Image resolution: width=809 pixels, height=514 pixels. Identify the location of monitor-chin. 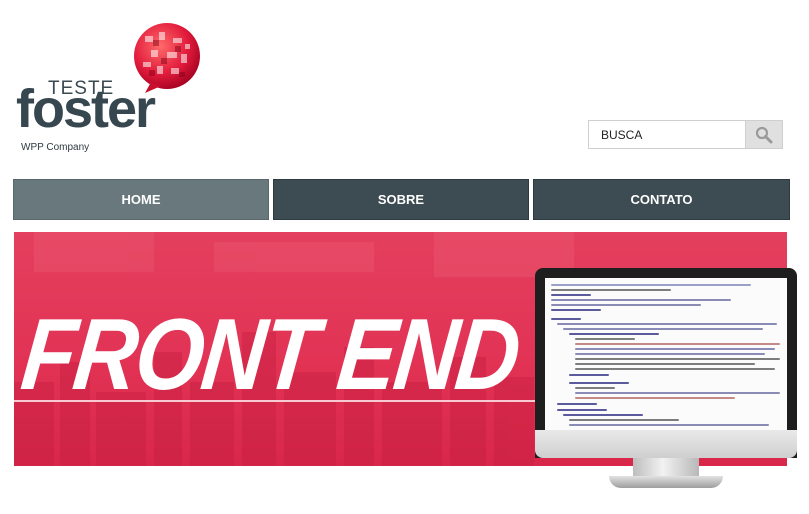
(666, 444).